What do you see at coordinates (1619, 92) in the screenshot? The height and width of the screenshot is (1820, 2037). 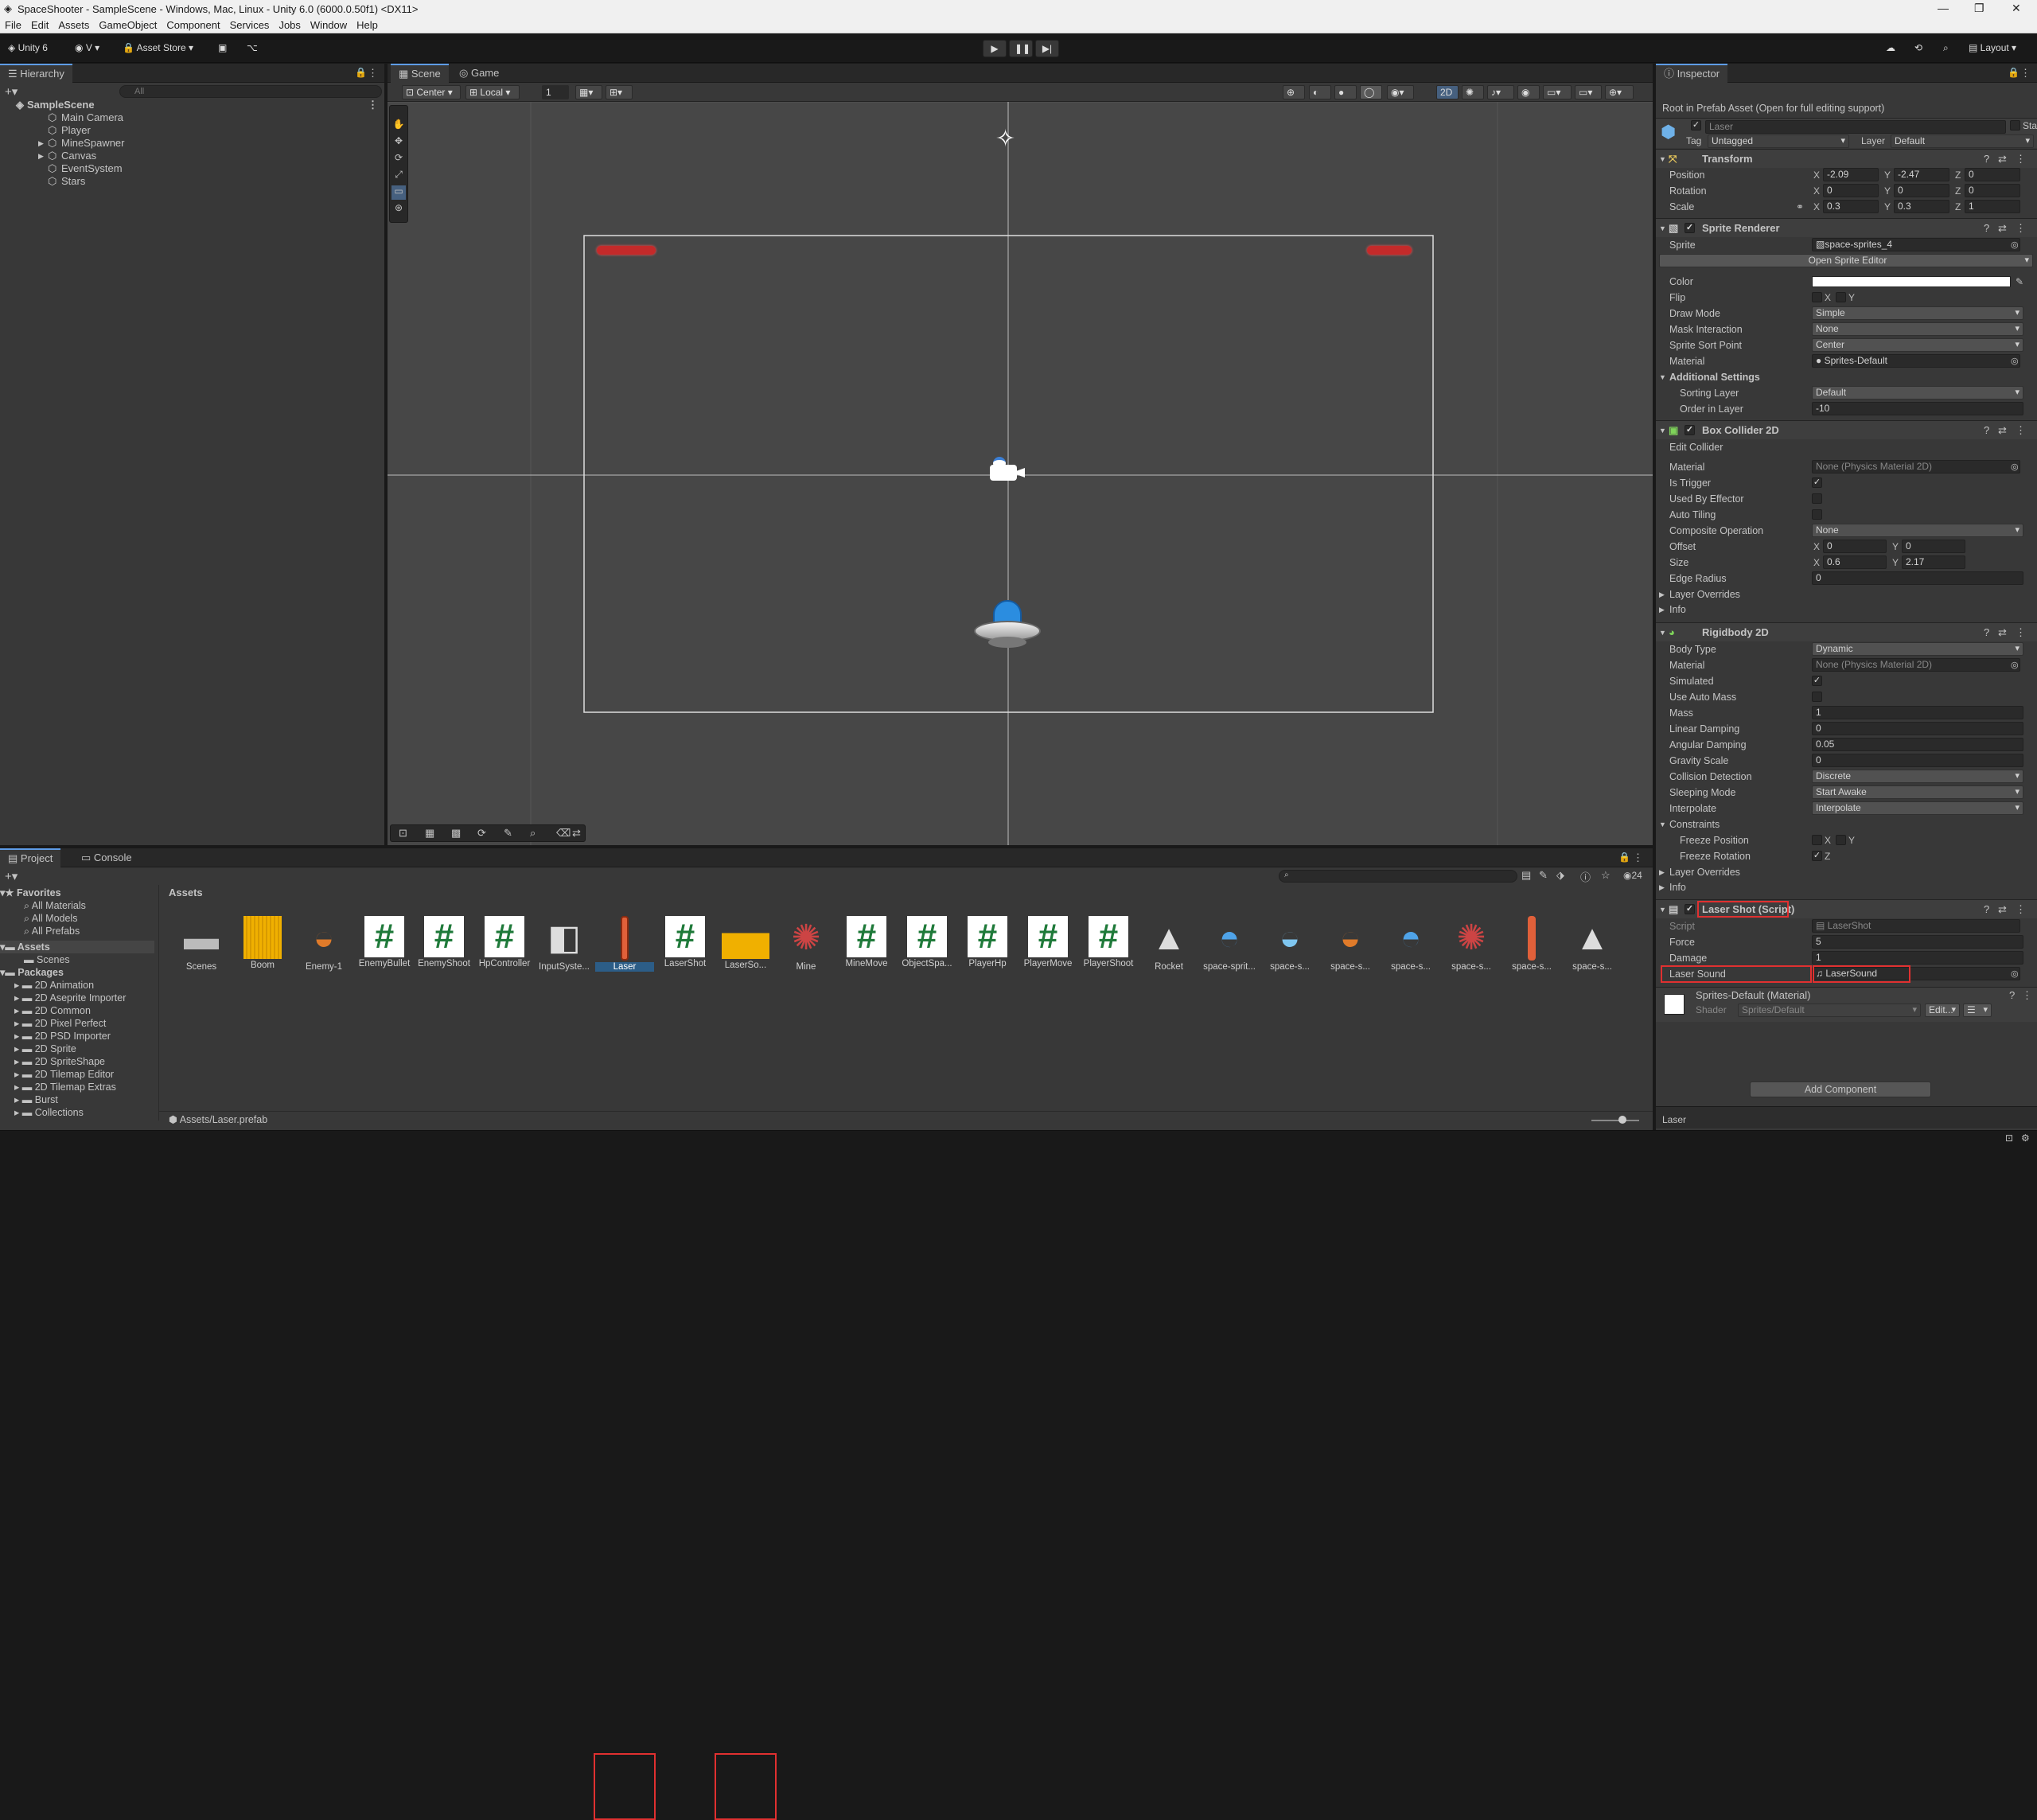 I see `gizmos-dropdown-icon: ⊕▾` at bounding box center [1619, 92].